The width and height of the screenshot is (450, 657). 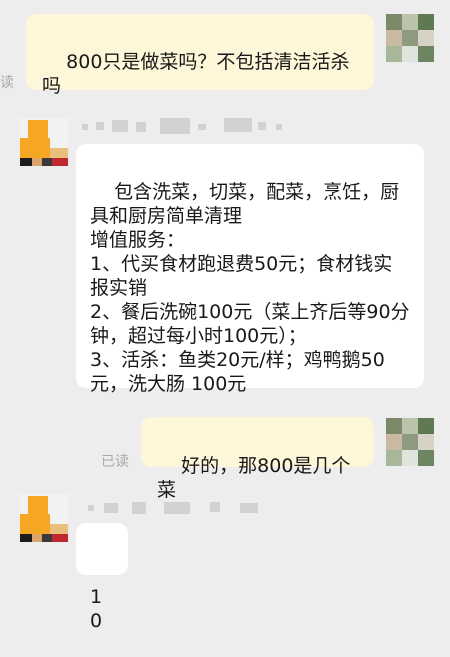 I want to click on message-bubble-outgoing: 800只是做菜吗？不包括清洁活杀吗, so click(x=200, y=55).